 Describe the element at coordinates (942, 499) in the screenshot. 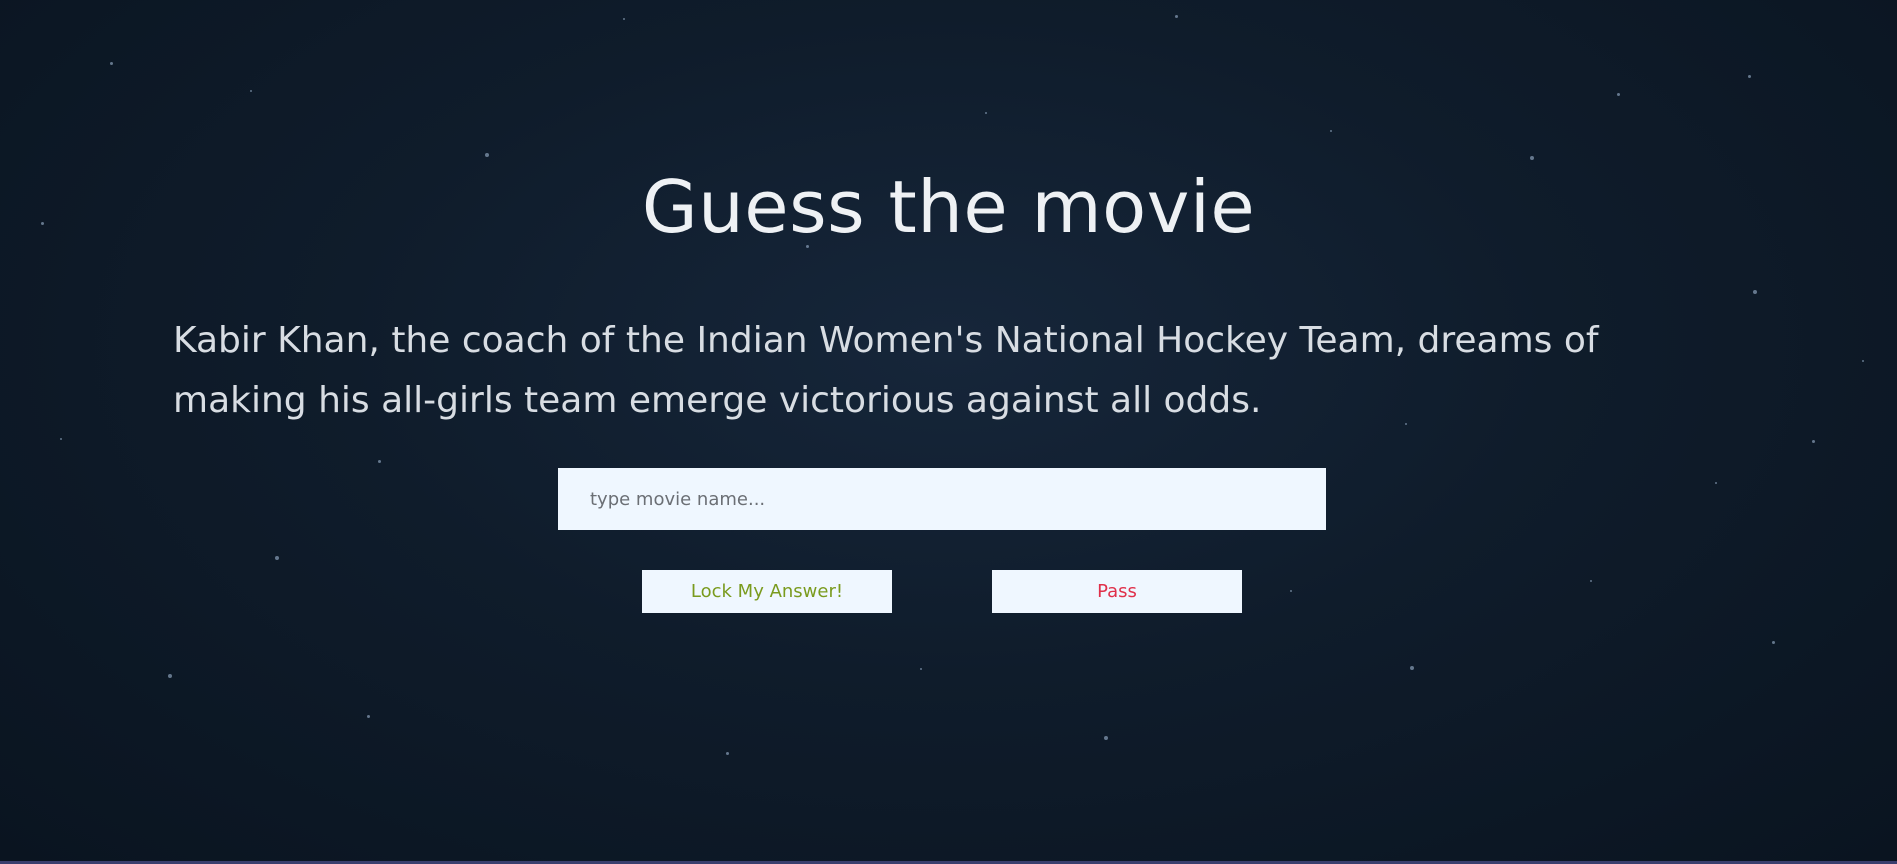

I see `movie-name-input` at that location.